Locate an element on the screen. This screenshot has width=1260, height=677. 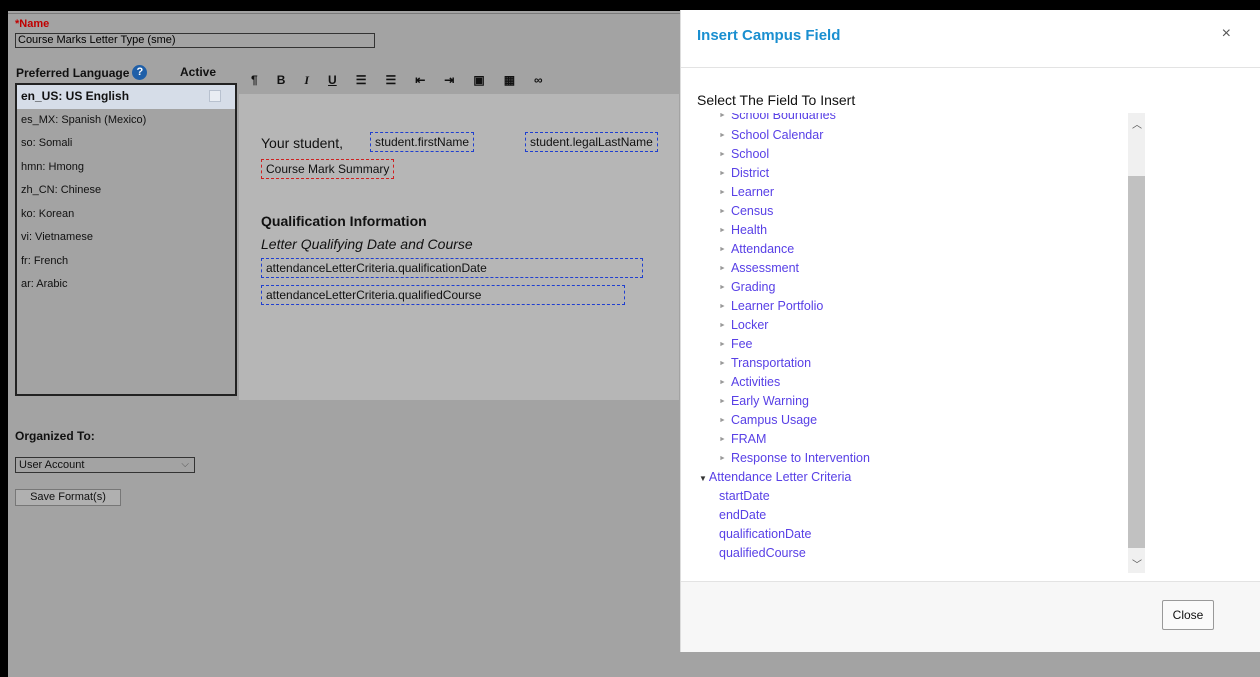
close-button: Close is located at coordinates (1188, 615).